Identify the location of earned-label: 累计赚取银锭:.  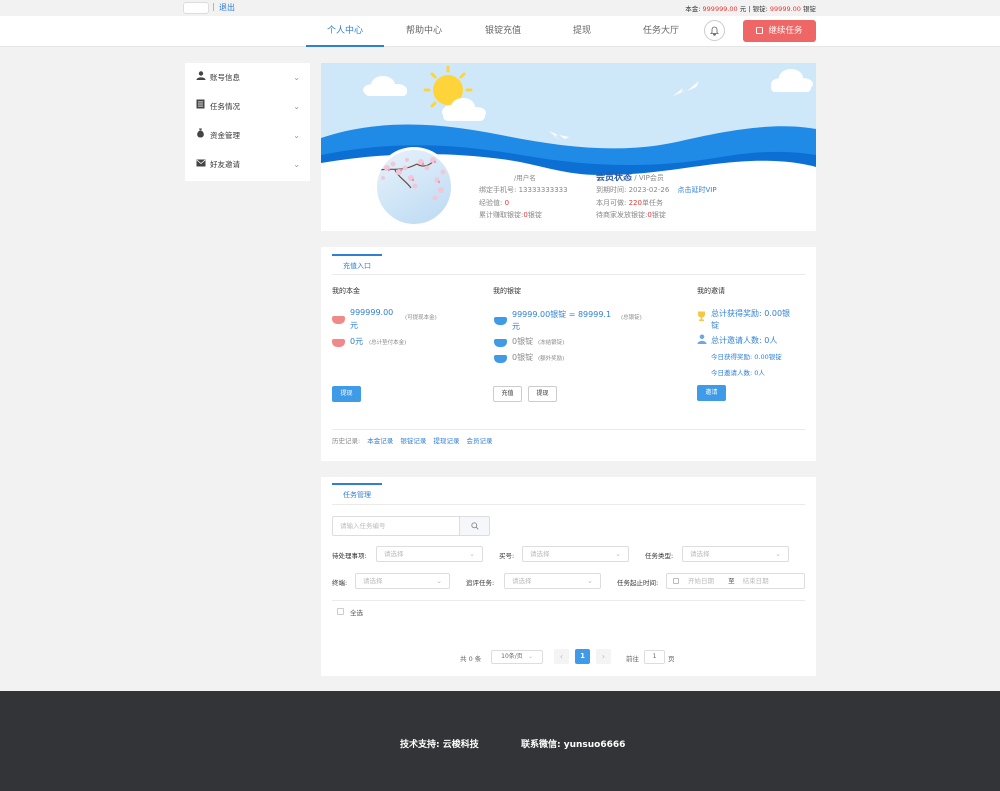
(501, 215).